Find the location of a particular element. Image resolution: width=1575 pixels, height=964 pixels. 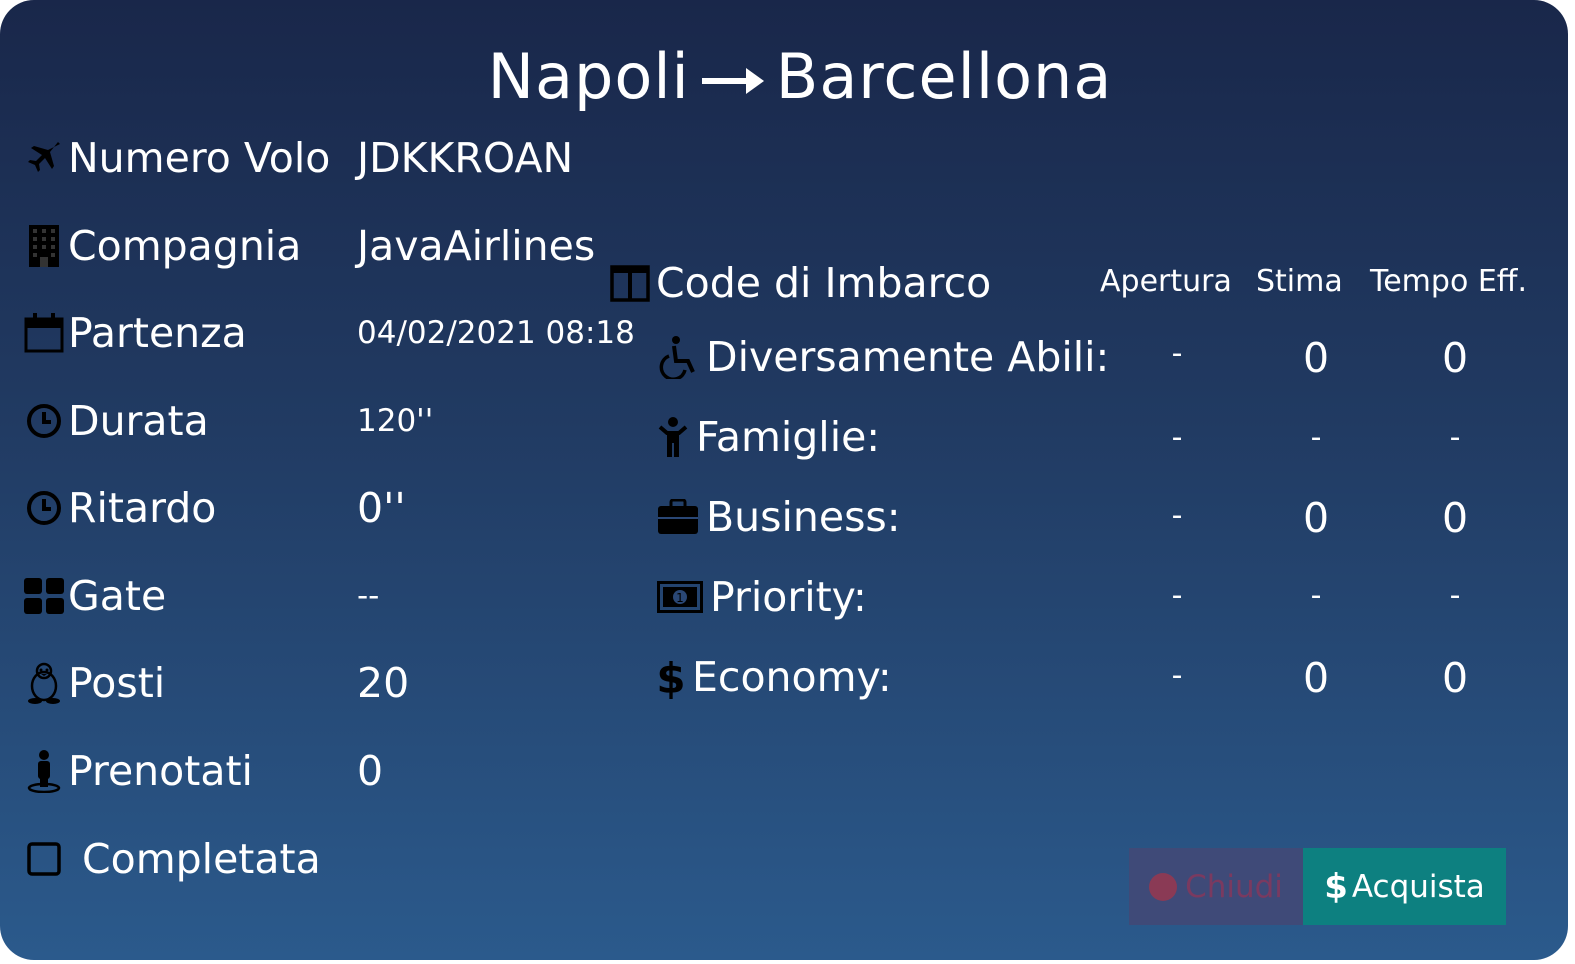

route-title: Napoli Barcellona is located at coordinates (784, 76).